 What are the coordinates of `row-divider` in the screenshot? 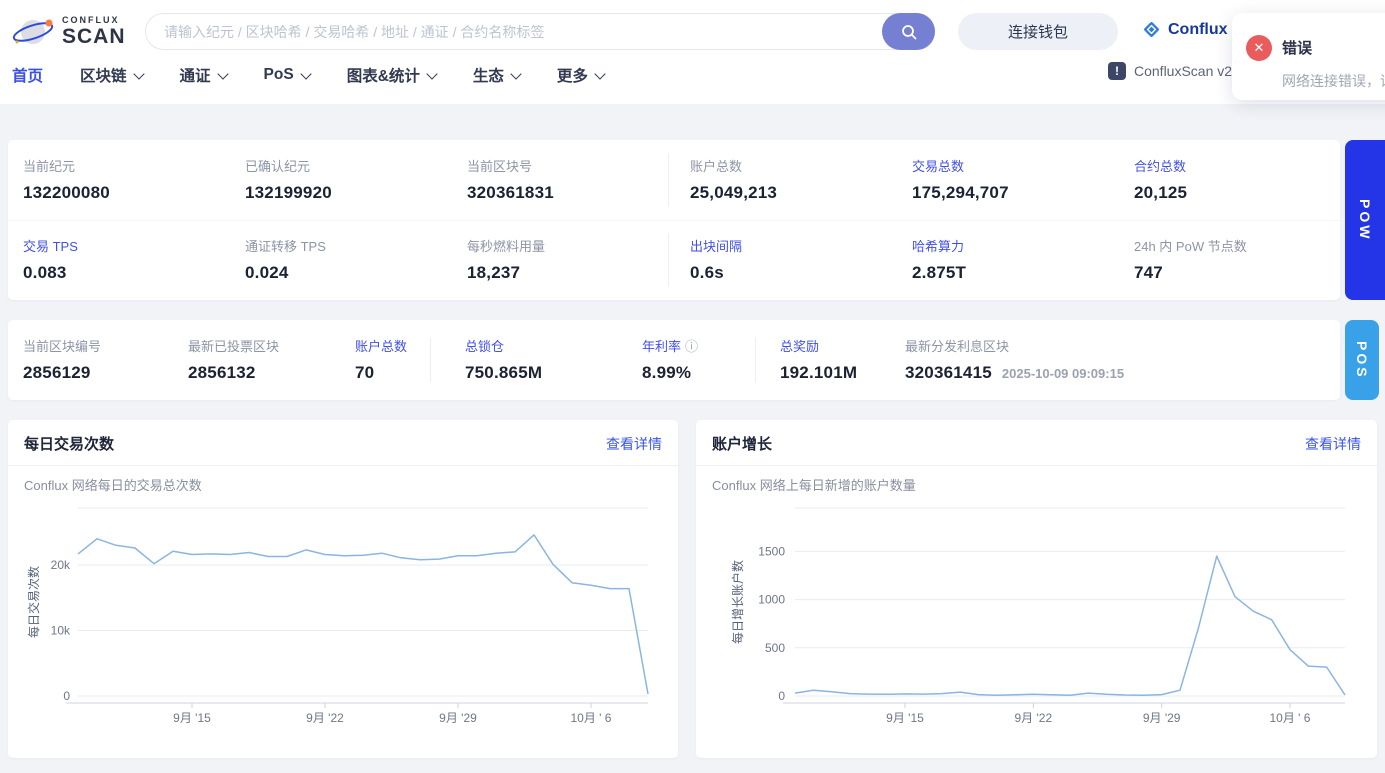 It's located at (674, 220).